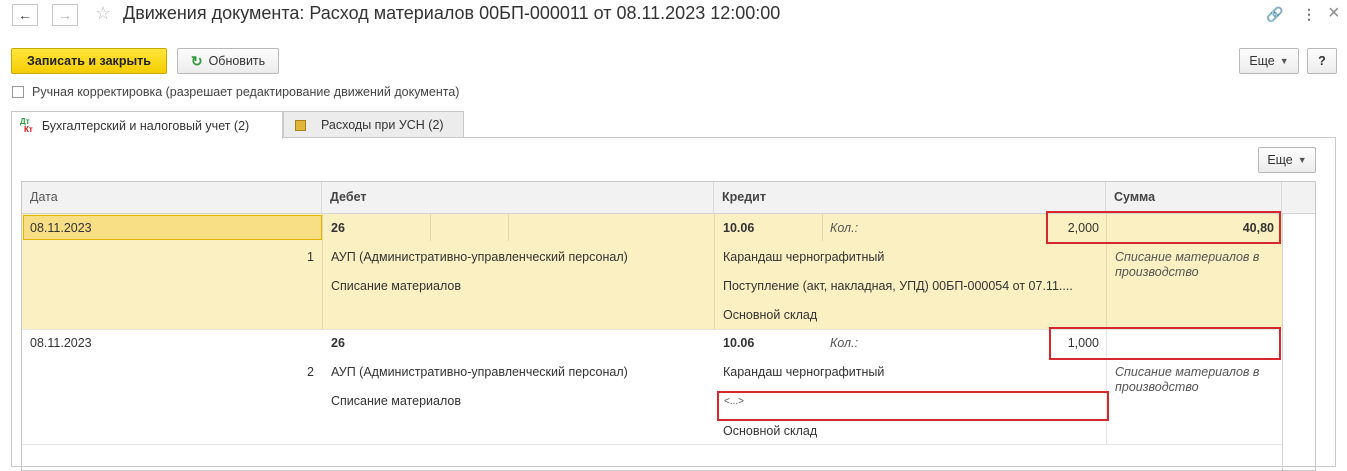 The image size is (1347, 471). Describe the element at coordinates (1262, 61) in the screenshot. I see `more-label: Еще` at that location.